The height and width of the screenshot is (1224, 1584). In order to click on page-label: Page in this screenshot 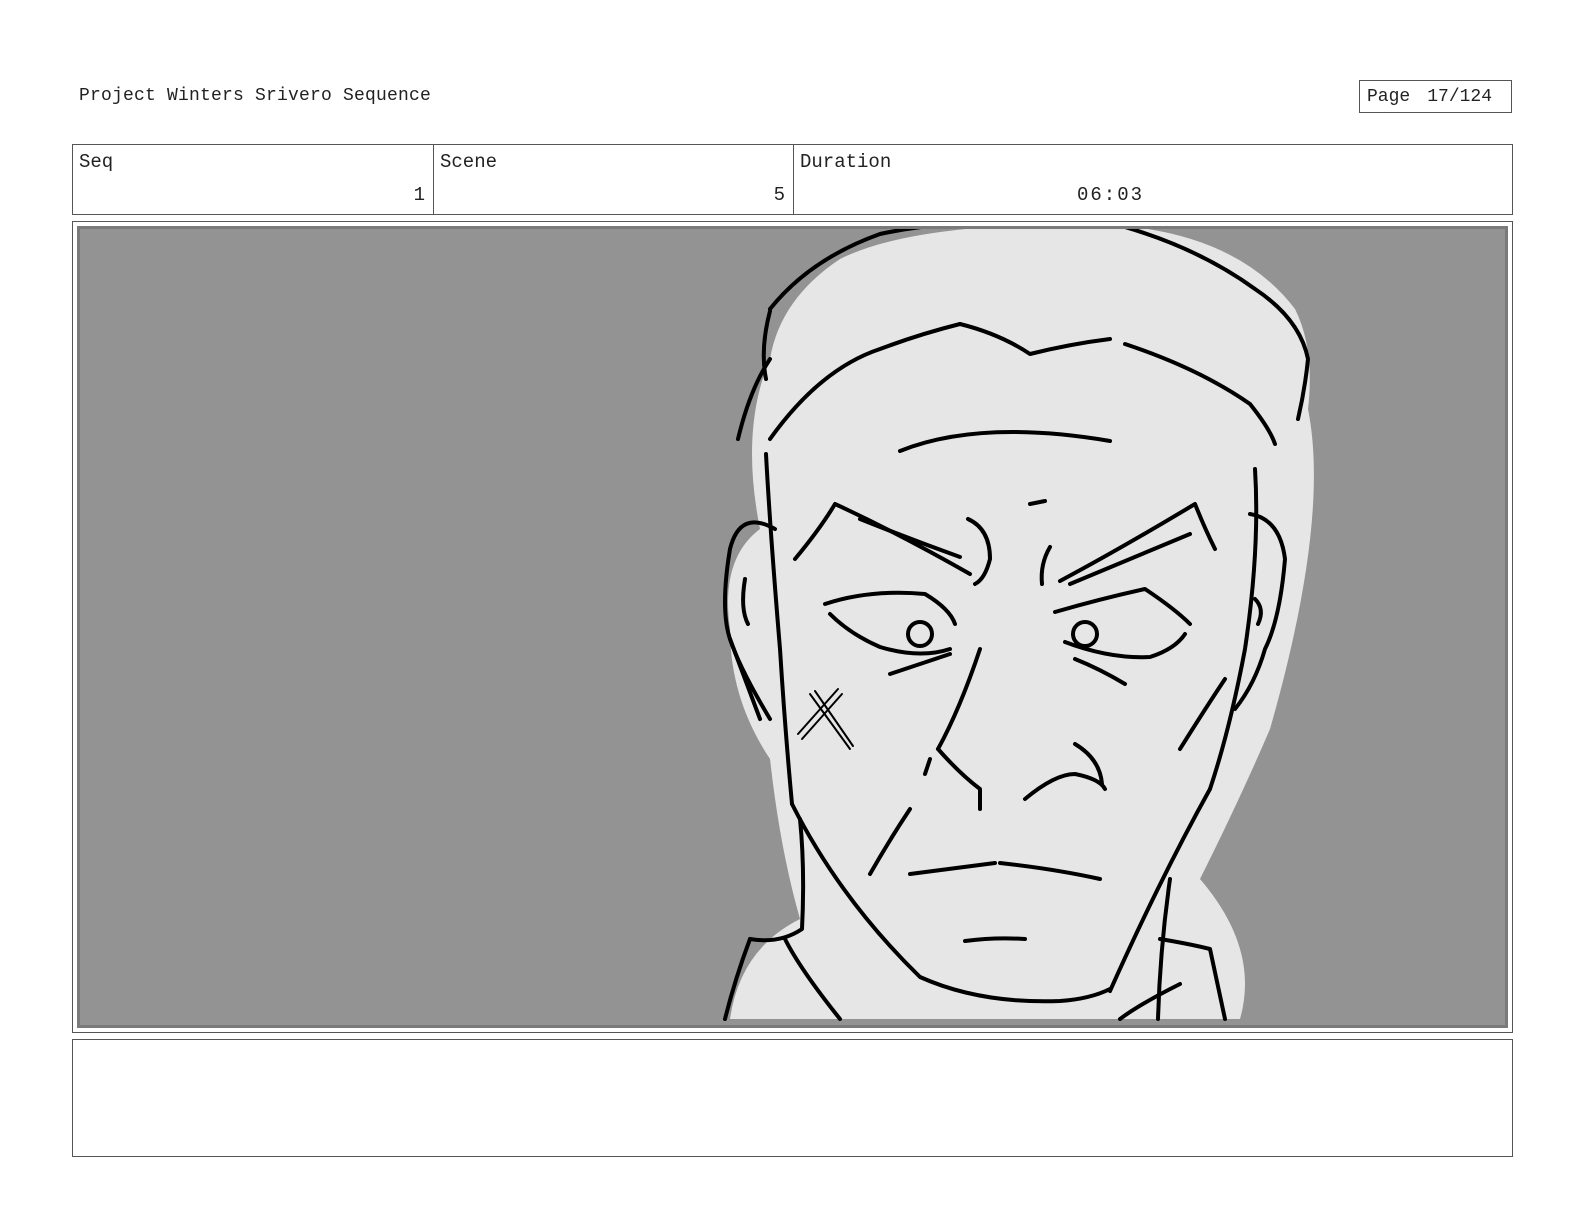, I will do `click(1389, 96)`.